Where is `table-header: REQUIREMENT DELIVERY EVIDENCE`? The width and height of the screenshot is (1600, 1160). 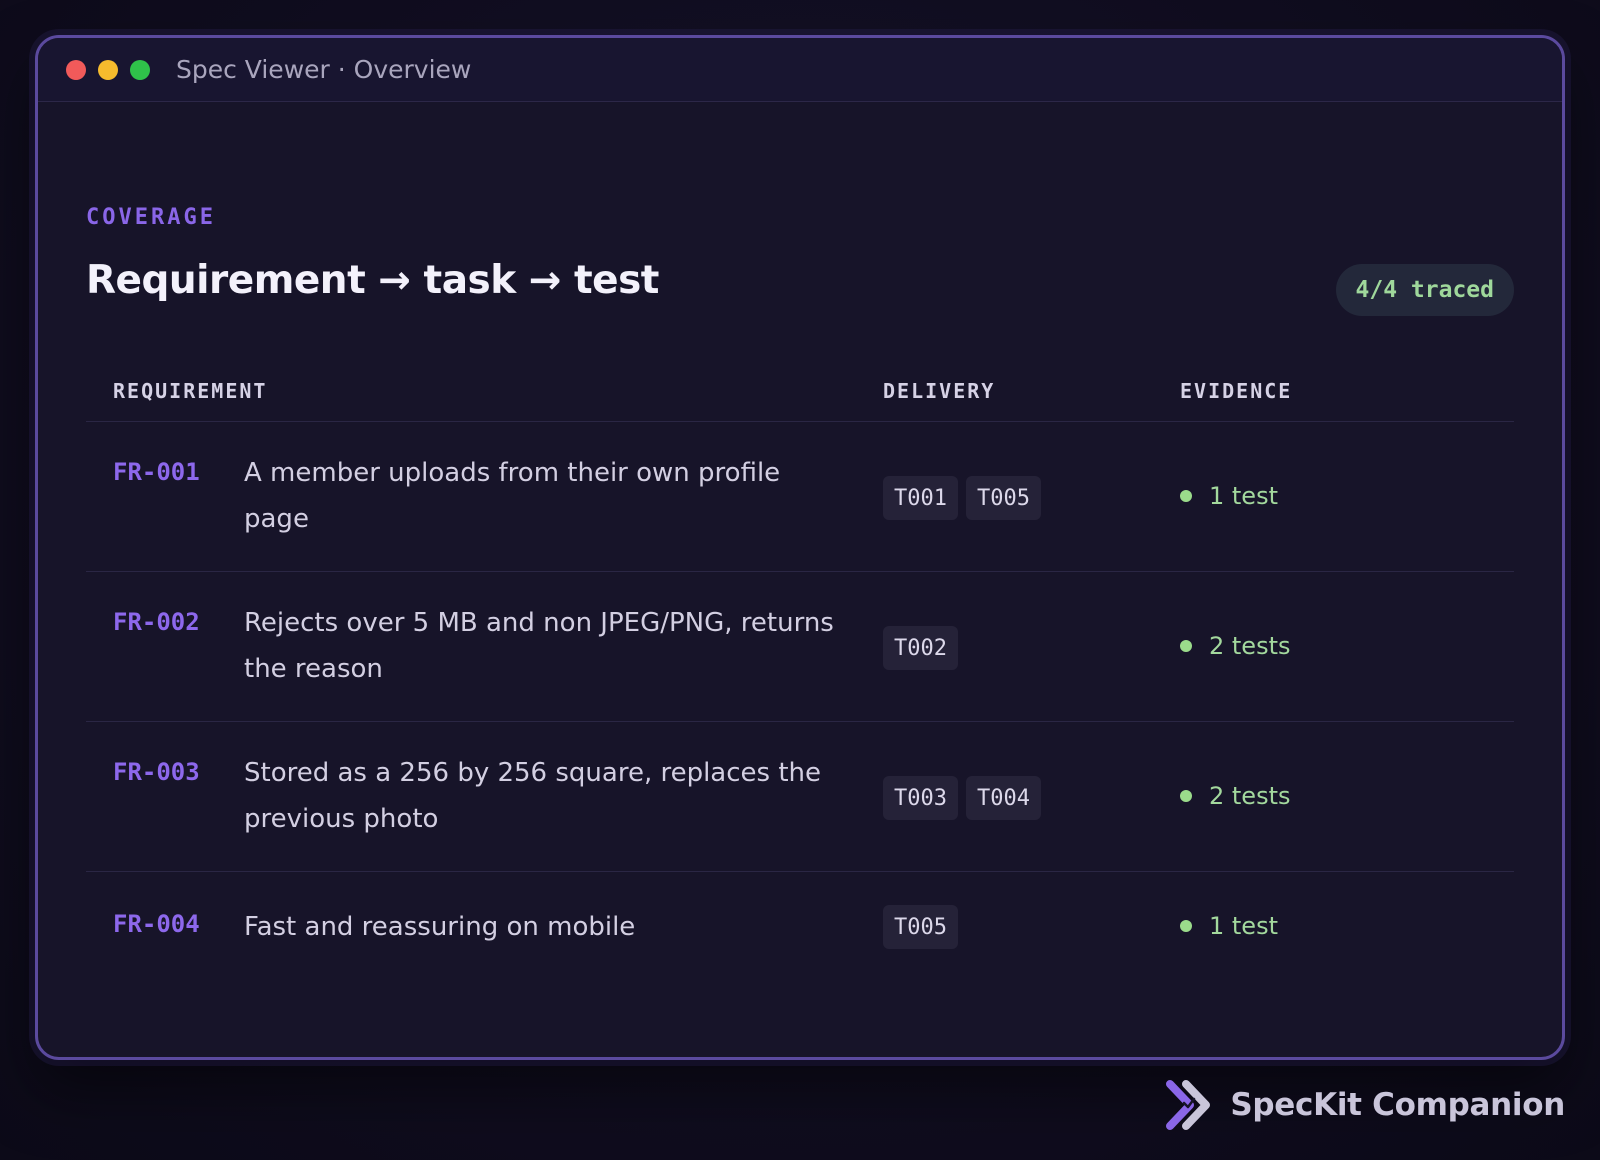
table-header: REQUIREMENT DELIVERY EVIDENCE is located at coordinates (800, 391).